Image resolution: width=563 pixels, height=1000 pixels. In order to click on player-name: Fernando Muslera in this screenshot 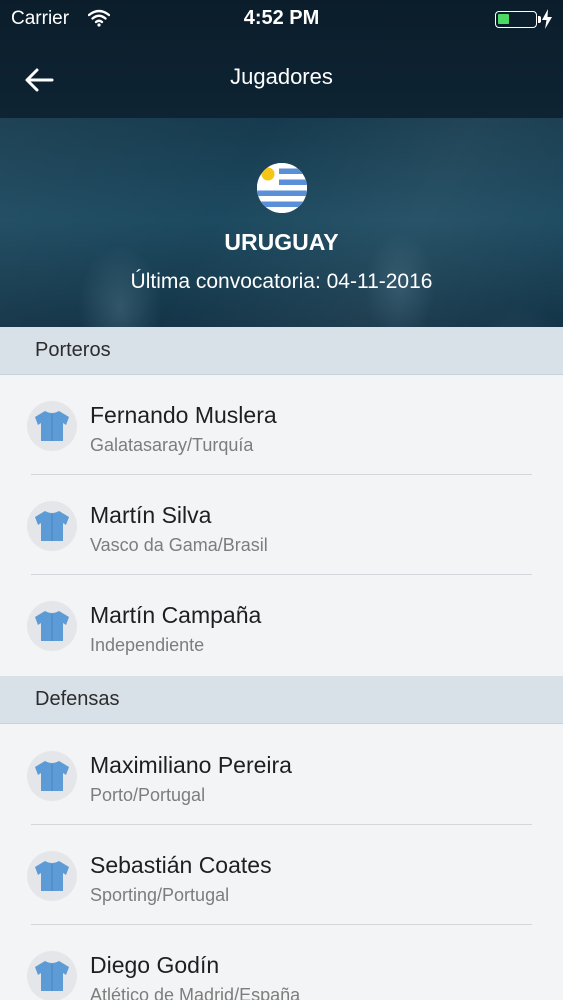, I will do `click(183, 415)`.